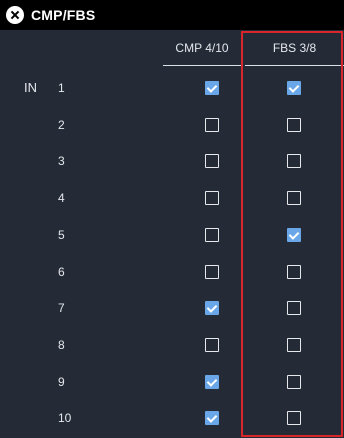 This screenshot has width=344, height=438. What do you see at coordinates (63, 15) in the screenshot?
I see `window-title: CMP/FBS` at bounding box center [63, 15].